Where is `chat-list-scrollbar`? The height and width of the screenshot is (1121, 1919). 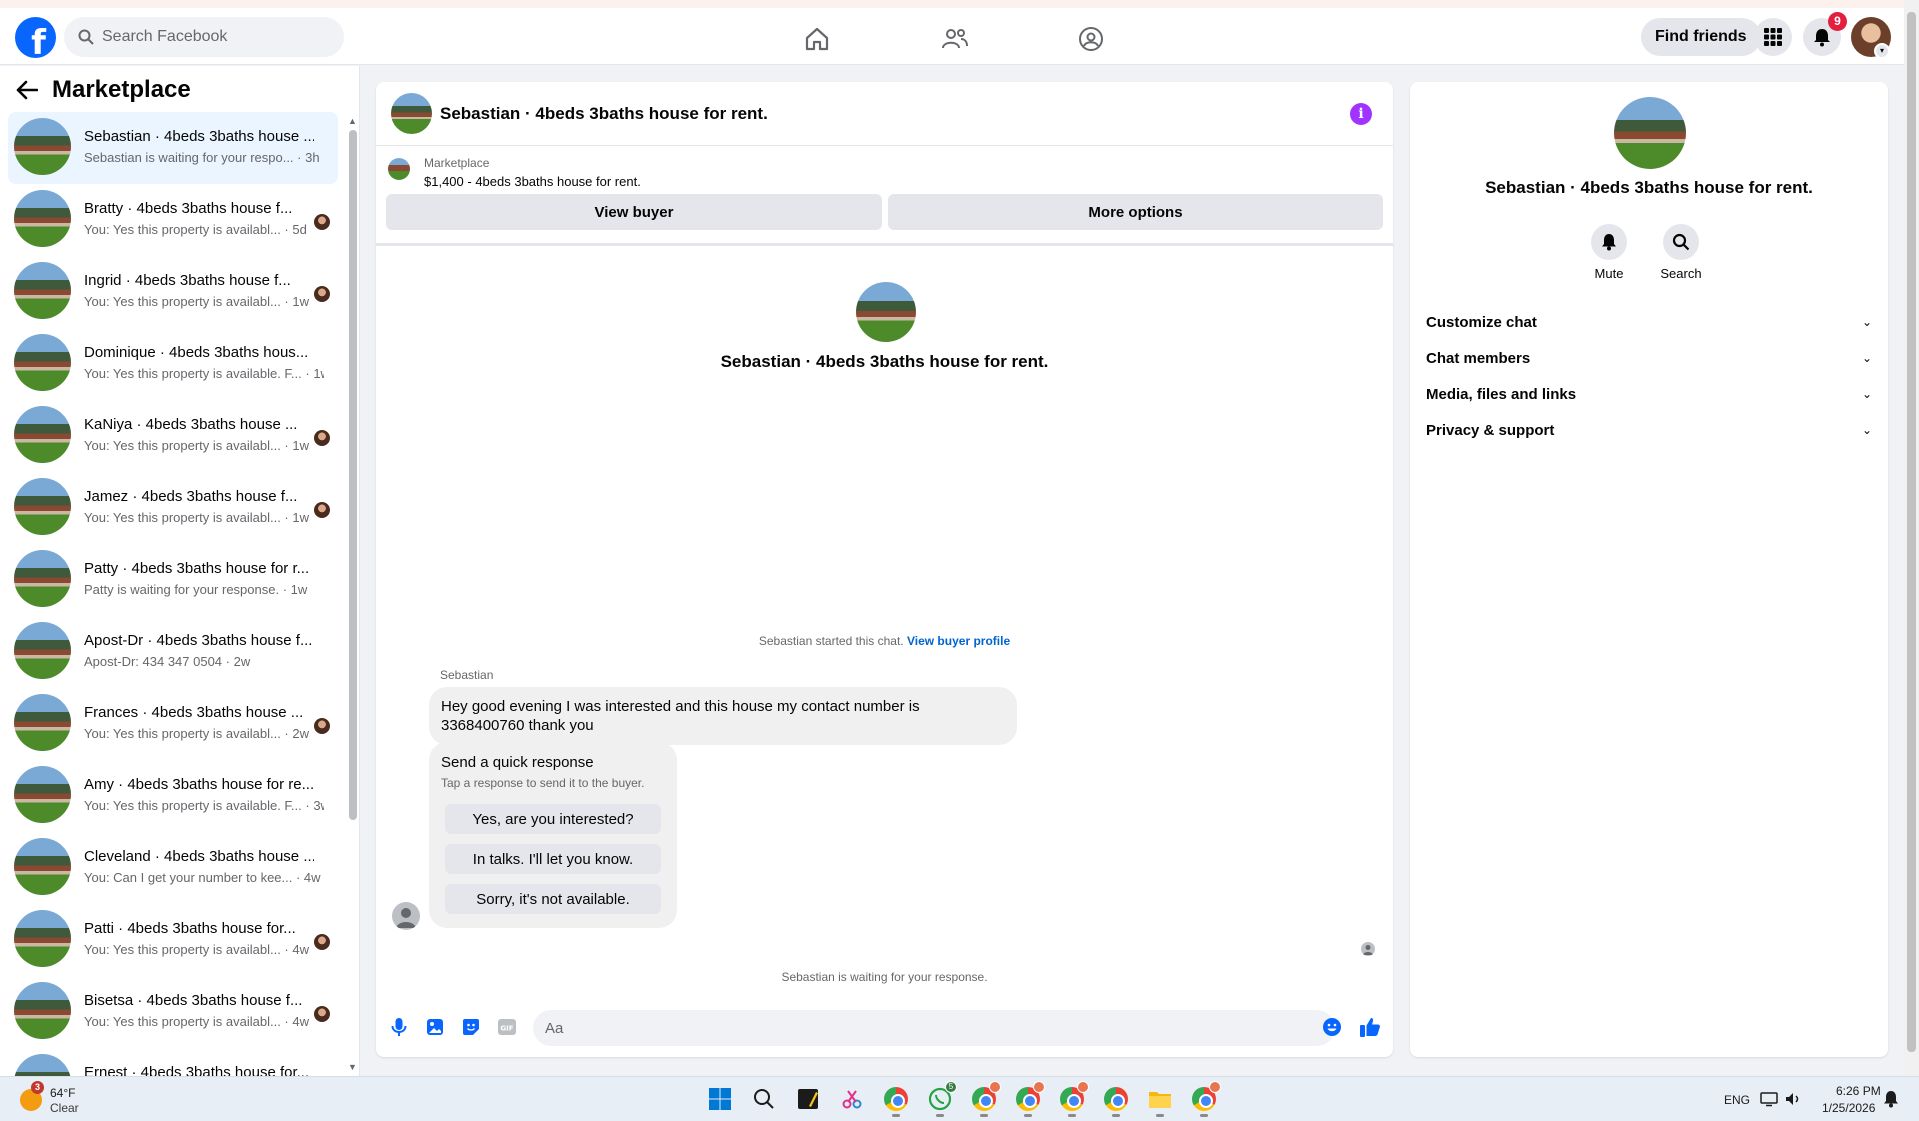
chat-list-scrollbar is located at coordinates (353, 475).